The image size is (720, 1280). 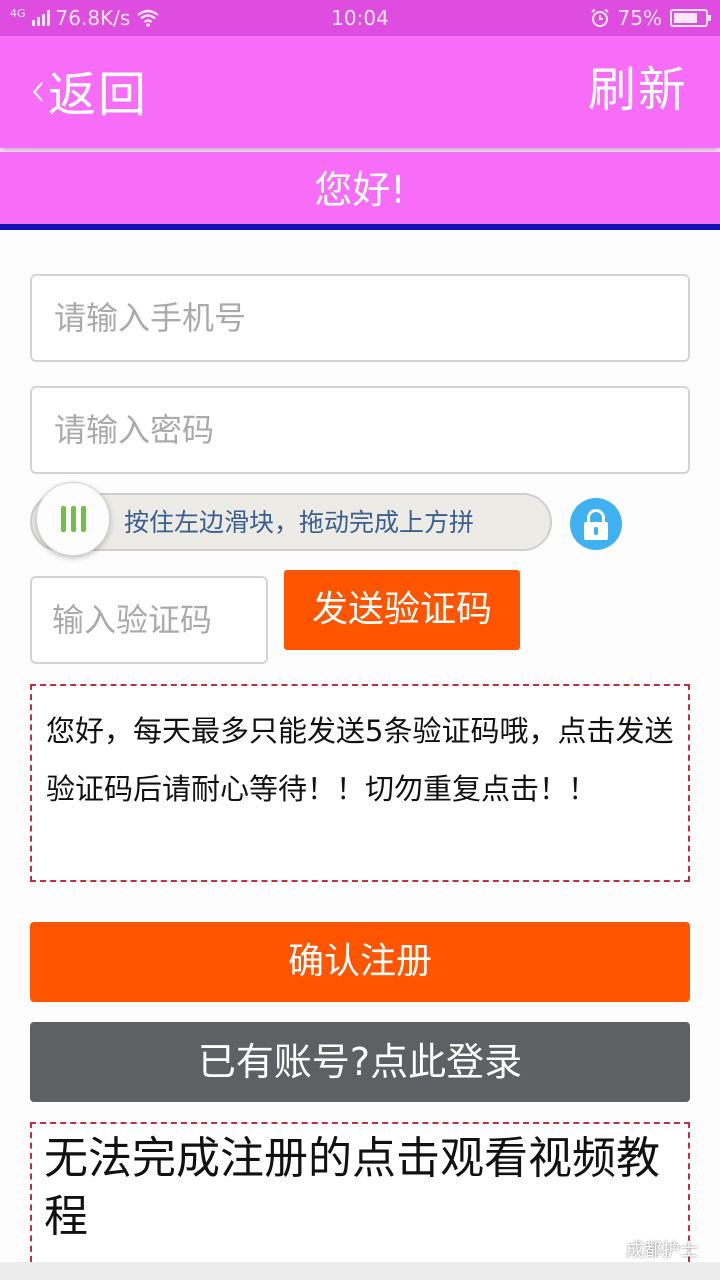 I want to click on status-bar: 4G 76.8K/s 10:04 75%, so click(x=360, y=18).